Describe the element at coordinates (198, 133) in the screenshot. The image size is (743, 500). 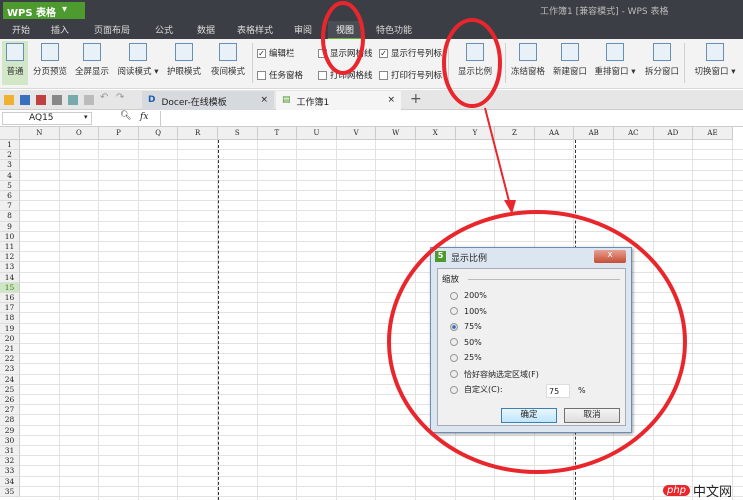
I see `column-header: R` at that location.